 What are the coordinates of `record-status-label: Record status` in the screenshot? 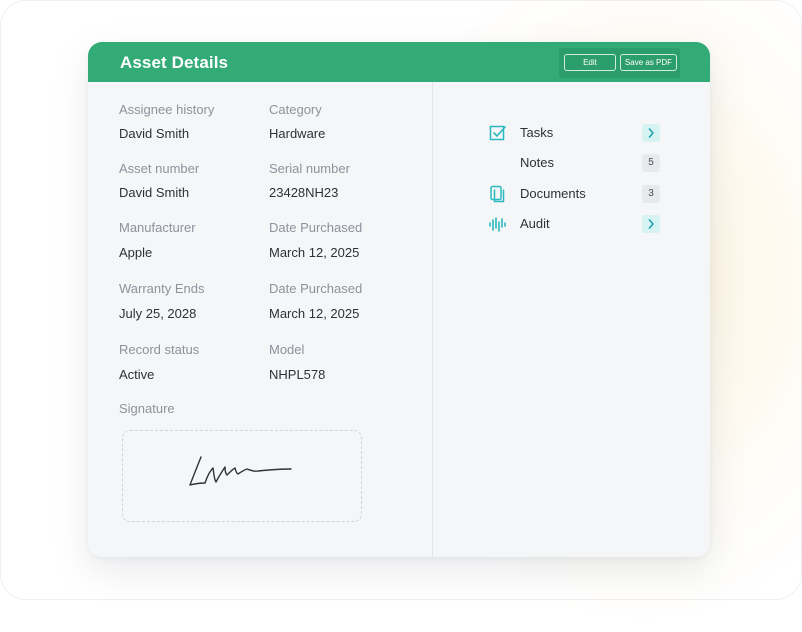 It's located at (159, 349).